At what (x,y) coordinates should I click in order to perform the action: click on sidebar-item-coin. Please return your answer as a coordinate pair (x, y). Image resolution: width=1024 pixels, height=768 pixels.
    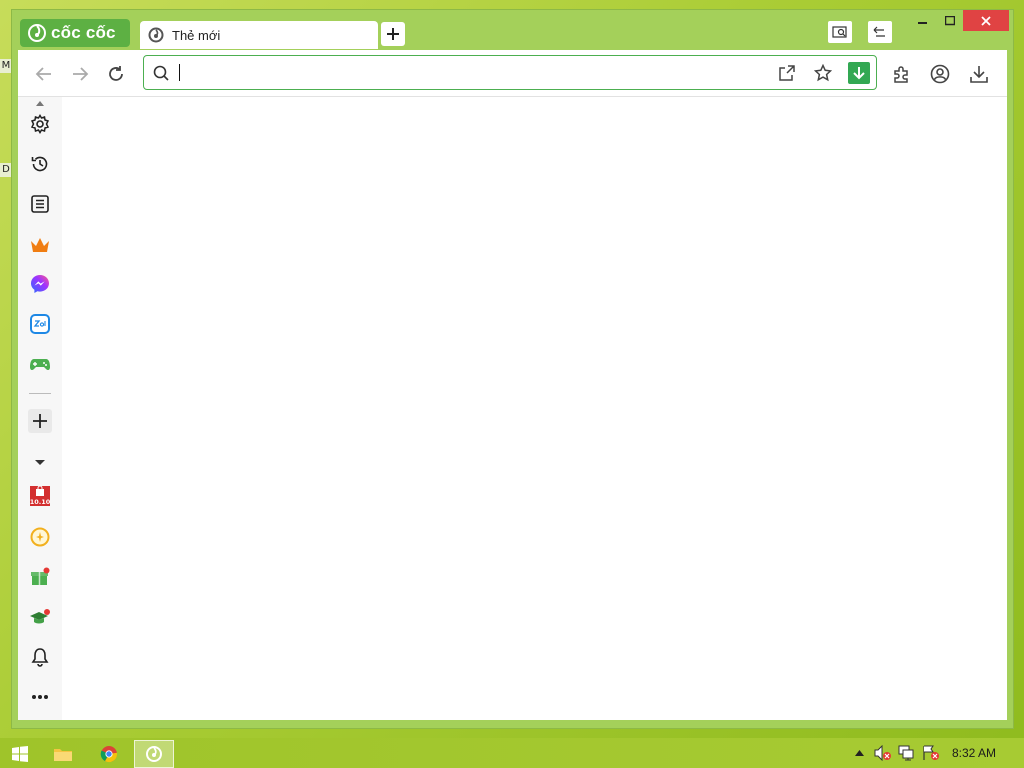
    Looking at the image, I should click on (40, 537).